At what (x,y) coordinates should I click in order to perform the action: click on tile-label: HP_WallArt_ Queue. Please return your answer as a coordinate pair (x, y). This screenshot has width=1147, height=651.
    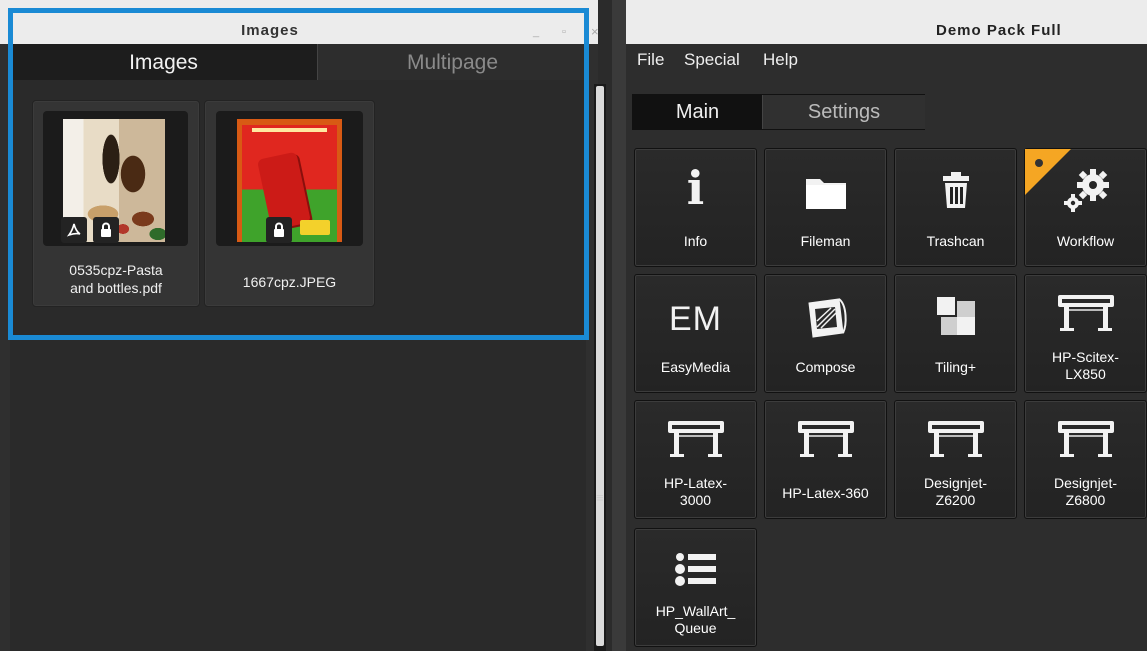
    Looking at the image, I should click on (695, 619).